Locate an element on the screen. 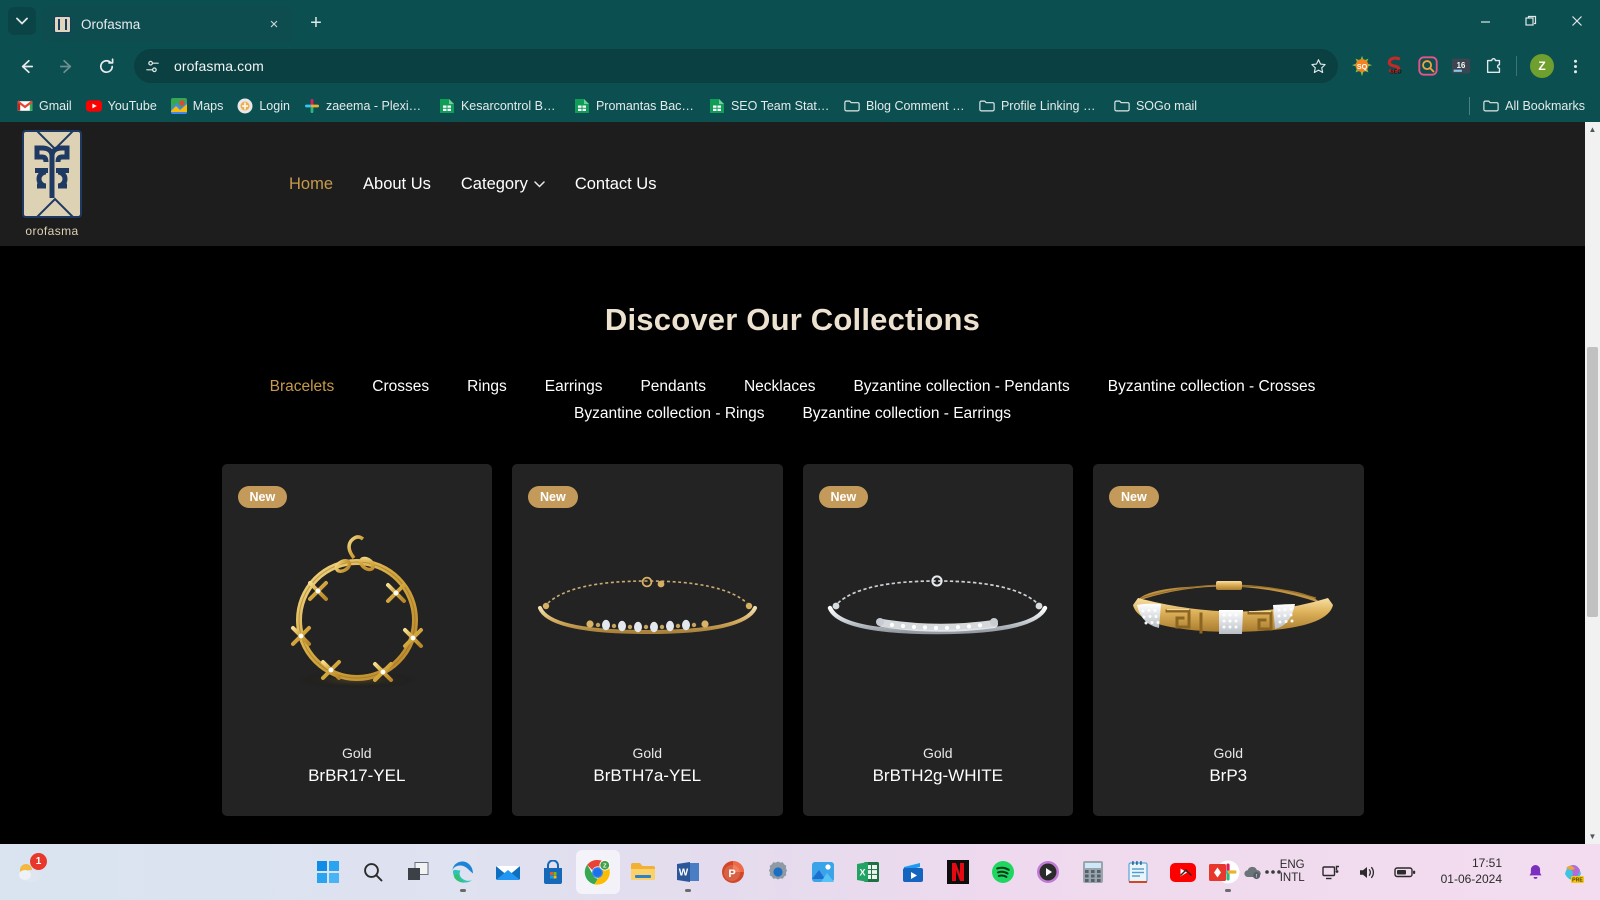 The image size is (1600, 900). onedrive-tray-icon: ! is located at coordinates (1253, 872).